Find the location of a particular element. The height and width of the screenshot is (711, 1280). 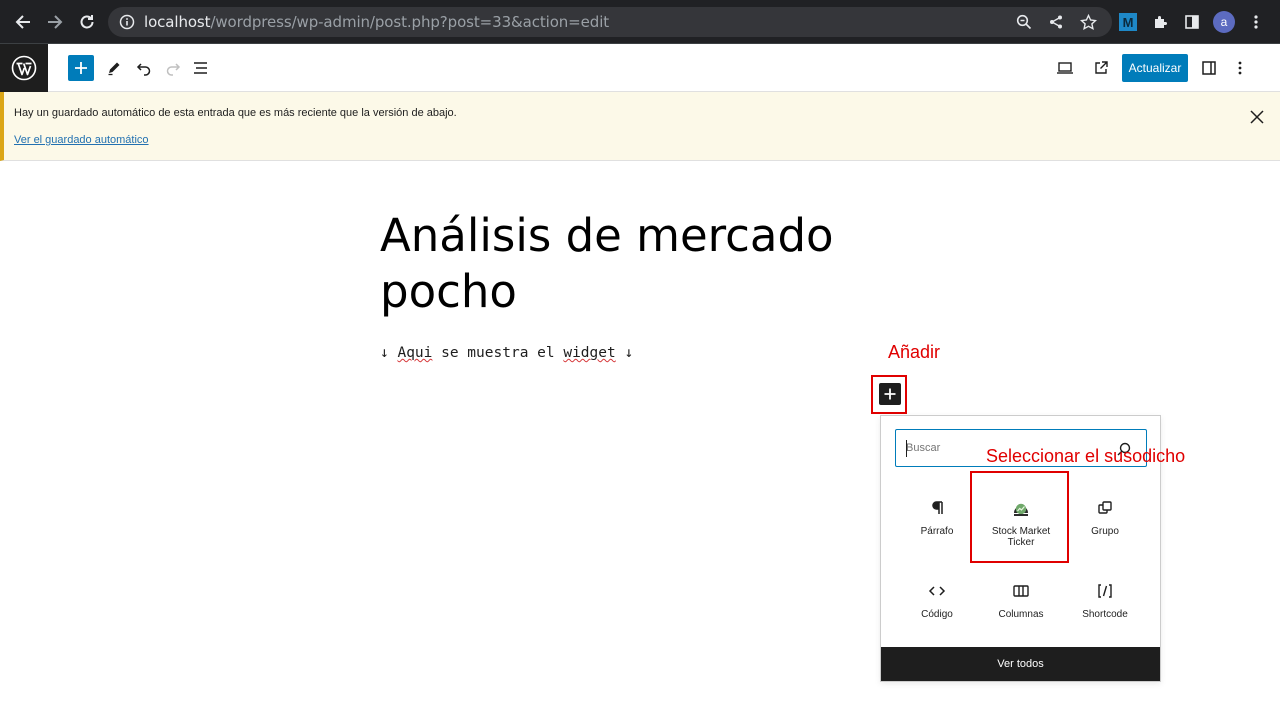

settings-sidebar-button is located at coordinates (1209, 68).